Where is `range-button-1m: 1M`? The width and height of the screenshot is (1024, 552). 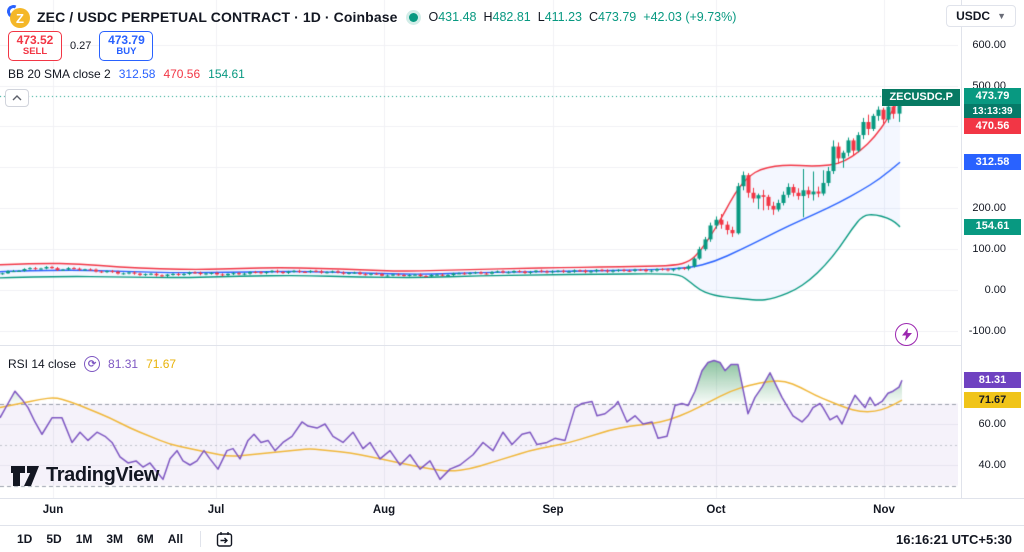 range-button-1m: 1M is located at coordinates (84, 539).